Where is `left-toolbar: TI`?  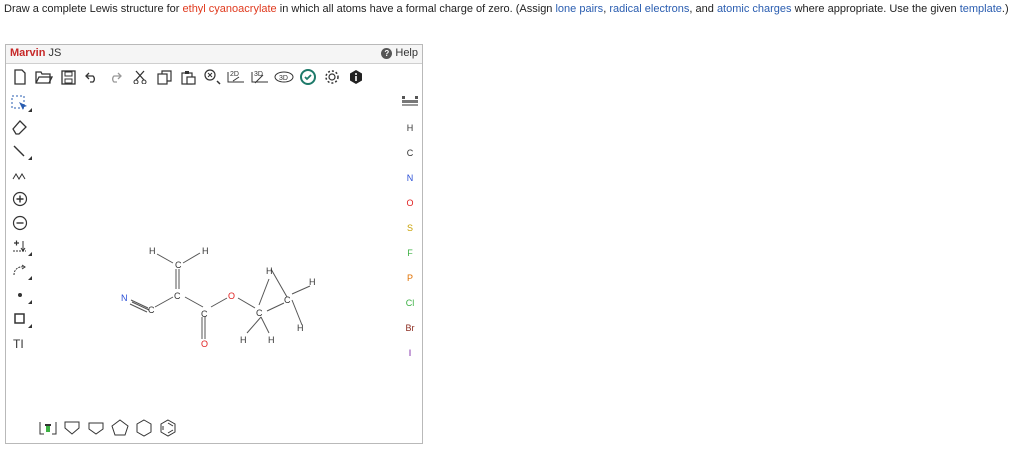 left-toolbar: TI is located at coordinates (20, 253).